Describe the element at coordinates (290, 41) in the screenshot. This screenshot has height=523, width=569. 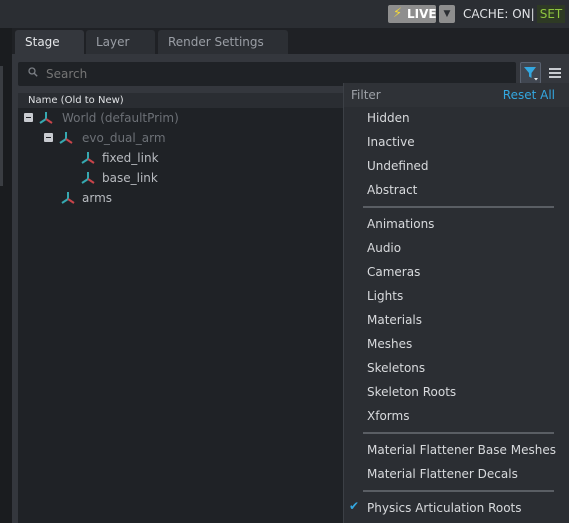
I see `tab-bar: Stage Layer Render Settings` at that location.